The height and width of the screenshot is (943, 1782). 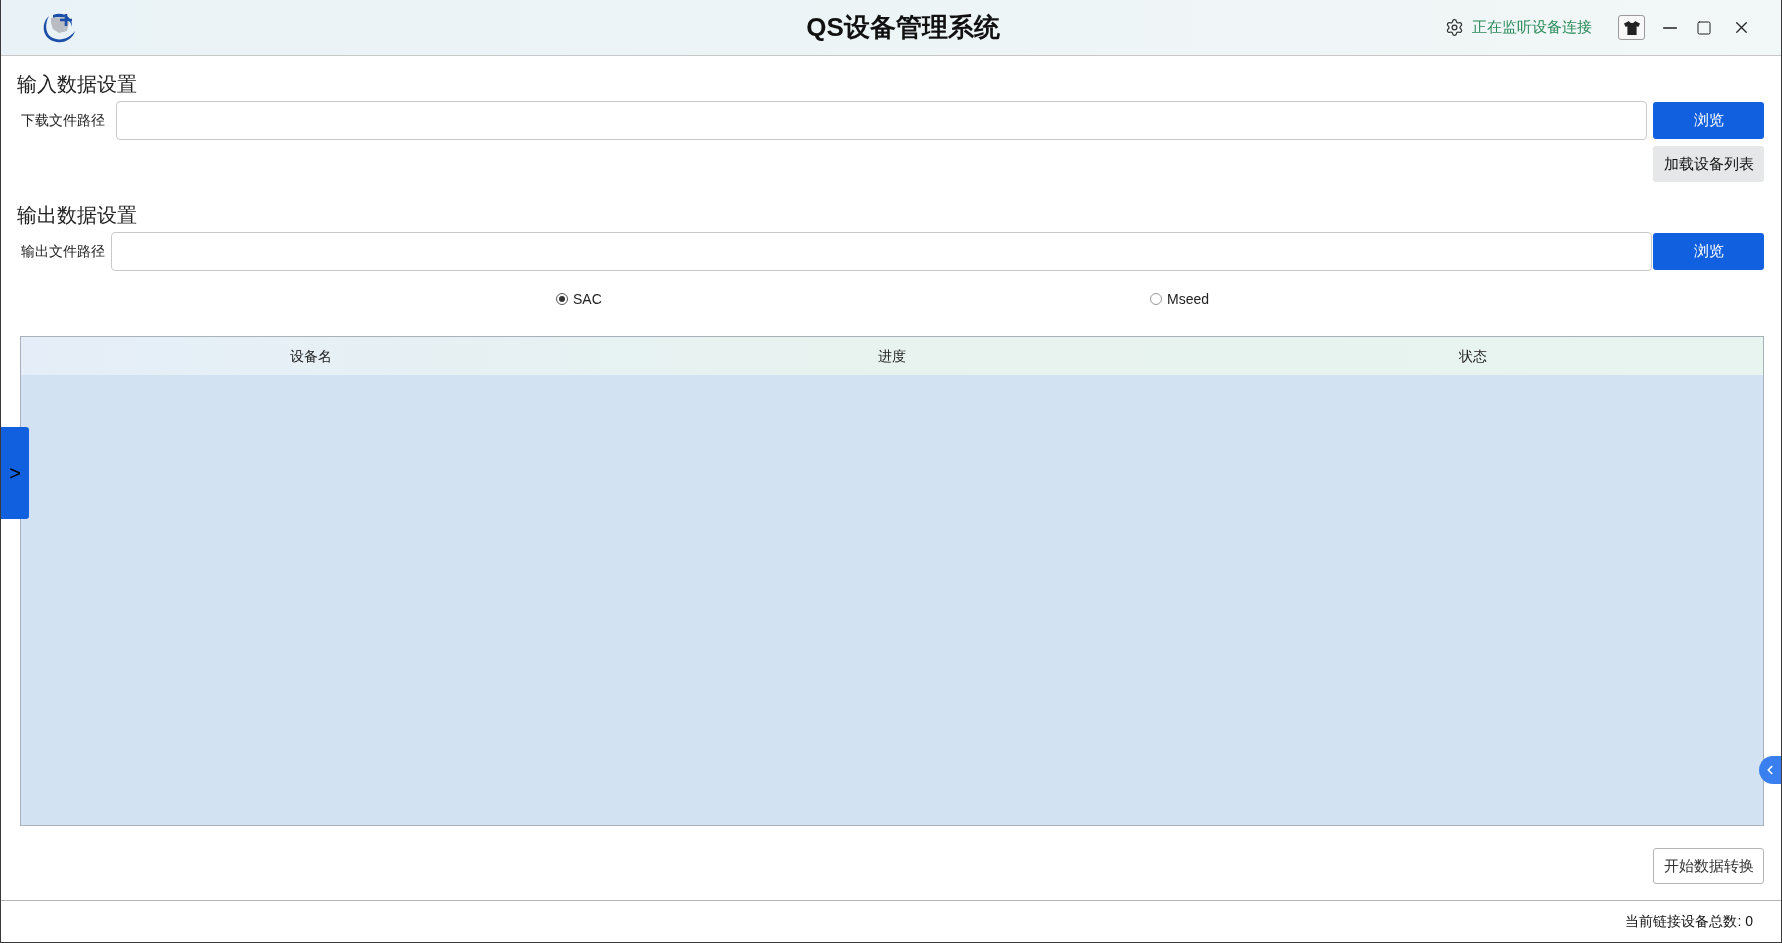 What do you see at coordinates (63, 120) in the screenshot?
I see `field-label: 下载文件路径` at bounding box center [63, 120].